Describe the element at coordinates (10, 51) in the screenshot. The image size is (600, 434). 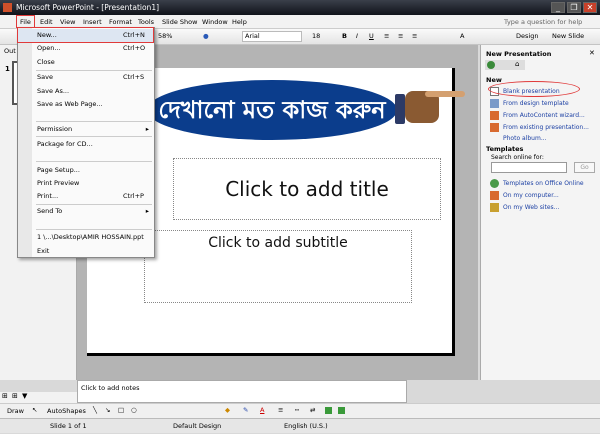
I see `outline-tab: Out` at that location.